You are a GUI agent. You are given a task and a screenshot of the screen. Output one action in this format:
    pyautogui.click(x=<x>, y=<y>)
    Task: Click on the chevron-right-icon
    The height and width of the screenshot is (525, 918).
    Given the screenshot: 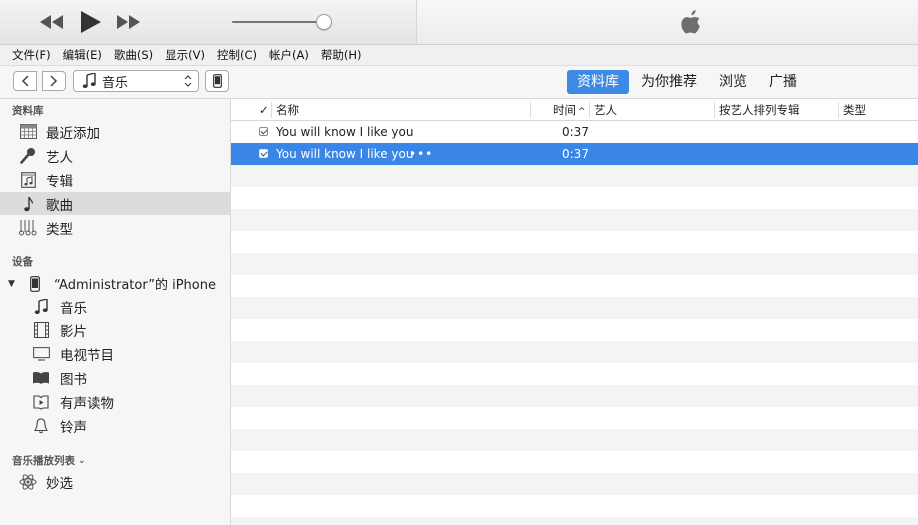 What is the action you would take?
    pyautogui.click(x=54, y=81)
    